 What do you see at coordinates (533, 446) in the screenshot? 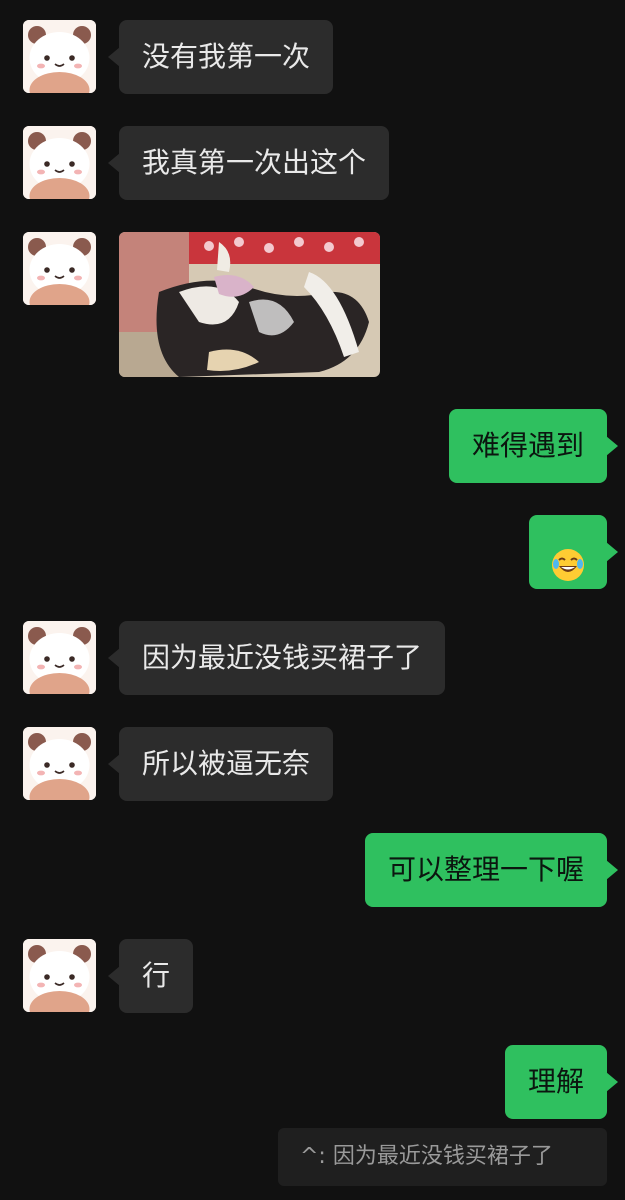
I see `message-bubble-outgoing: 难得遇到` at bounding box center [533, 446].